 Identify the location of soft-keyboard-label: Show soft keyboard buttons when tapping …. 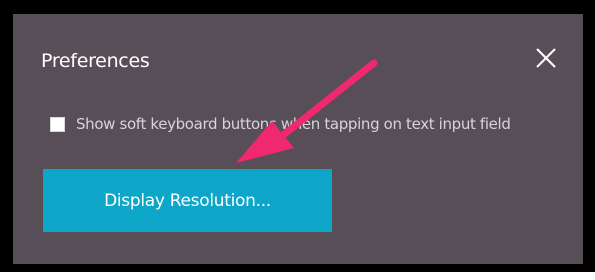
(293, 124).